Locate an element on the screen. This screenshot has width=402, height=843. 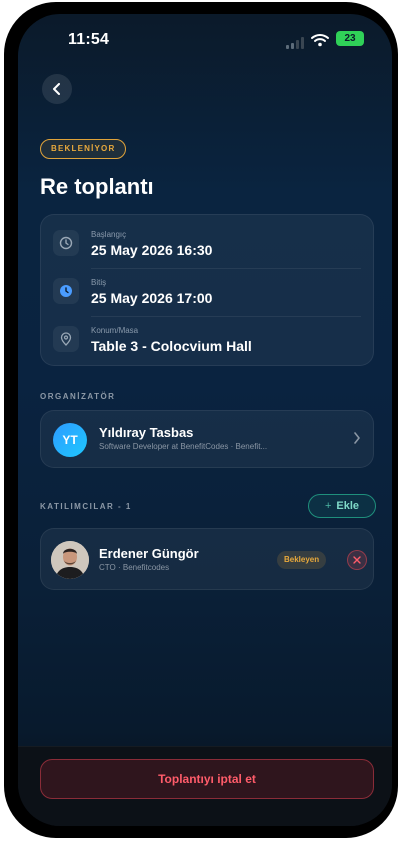
chevron-right-icon is located at coordinates (357, 438).